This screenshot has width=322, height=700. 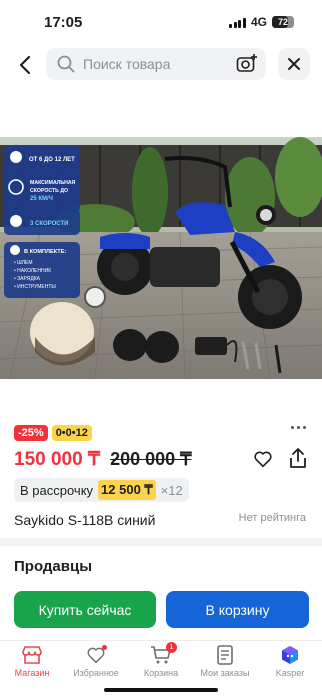 I want to click on info-gears: 3 СКОРОСТИ, so click(x=49, y=224).